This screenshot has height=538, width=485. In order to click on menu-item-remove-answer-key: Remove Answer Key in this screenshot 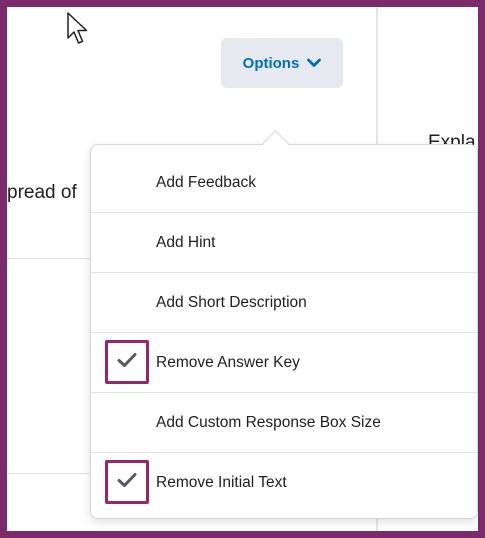, I will do `click(284, 363)`.